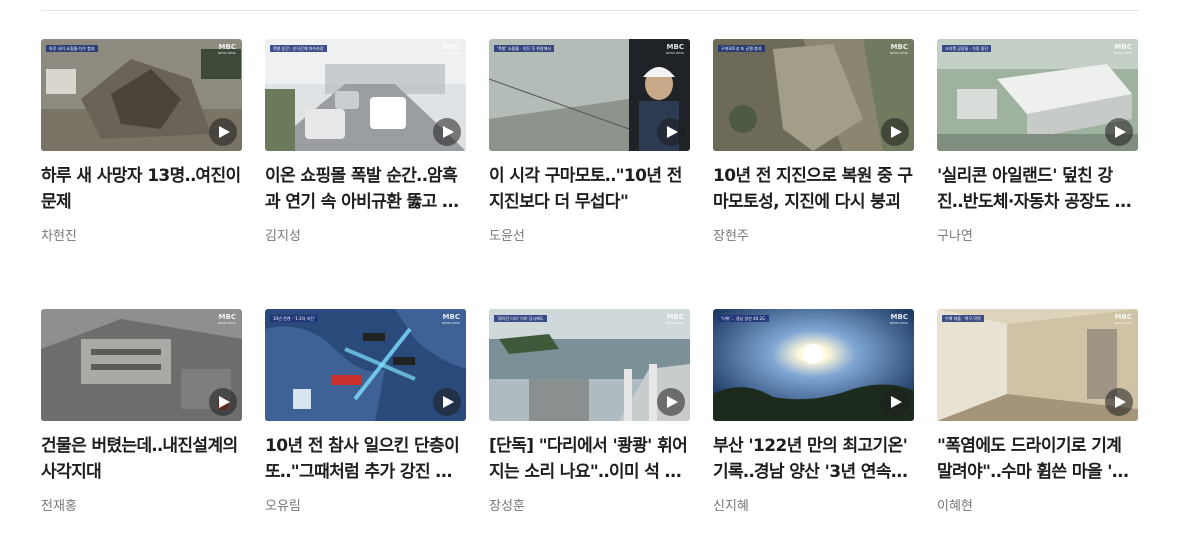 The width and height of the screenshot is (1200, 549). I want to click on headline-banner: '휘어진 다리' 이미 당시에도, so click(520, 318).